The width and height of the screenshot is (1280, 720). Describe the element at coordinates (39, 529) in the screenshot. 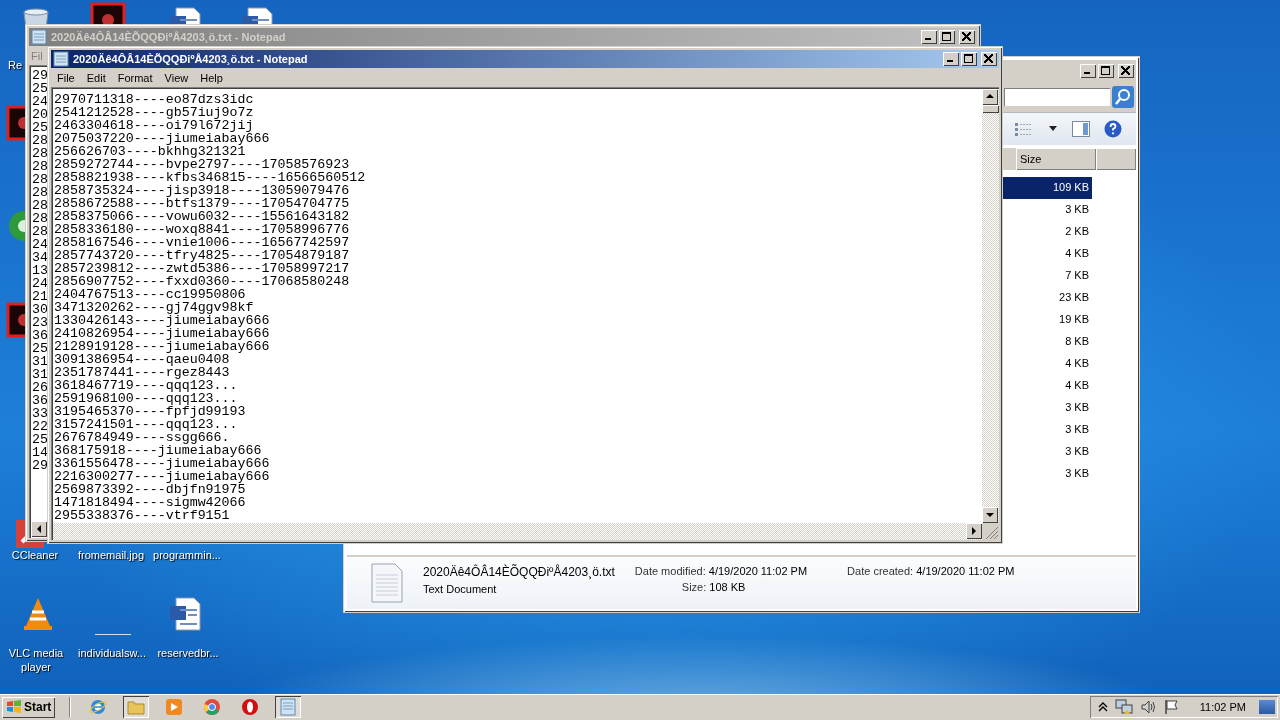

I see `scroll-left-button` at that location.